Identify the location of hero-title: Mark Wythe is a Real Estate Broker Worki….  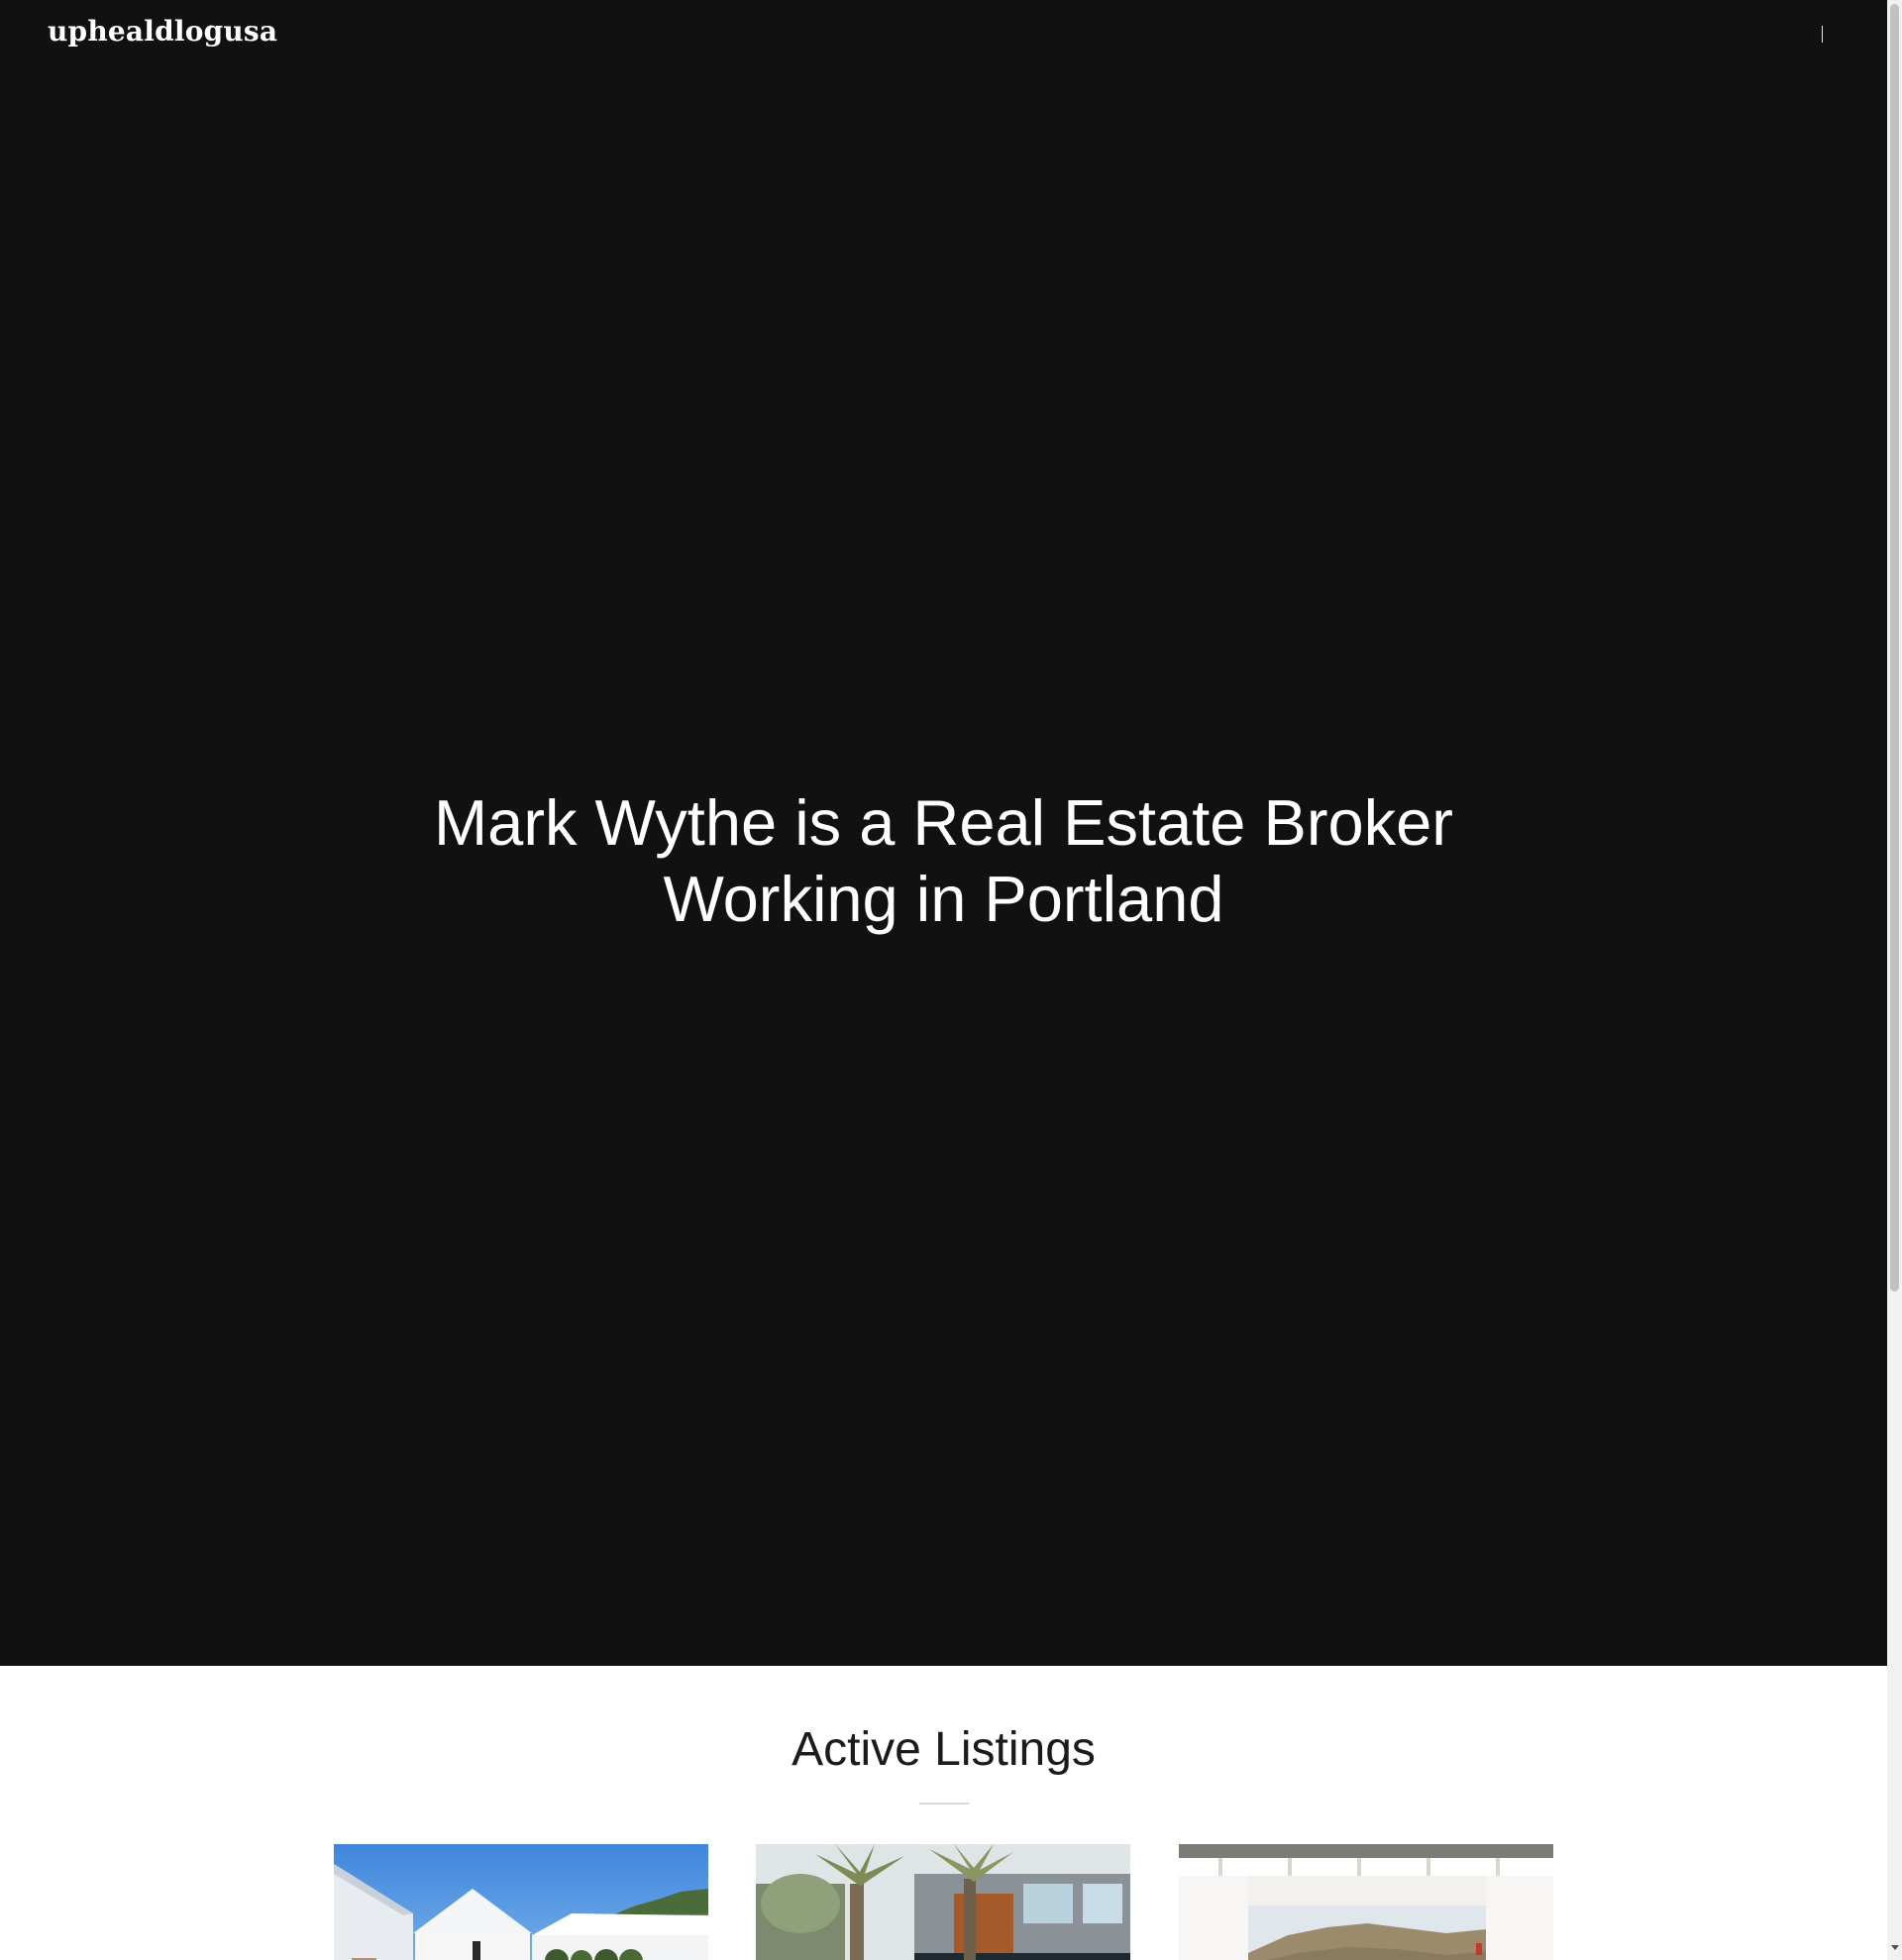
(943, 860).